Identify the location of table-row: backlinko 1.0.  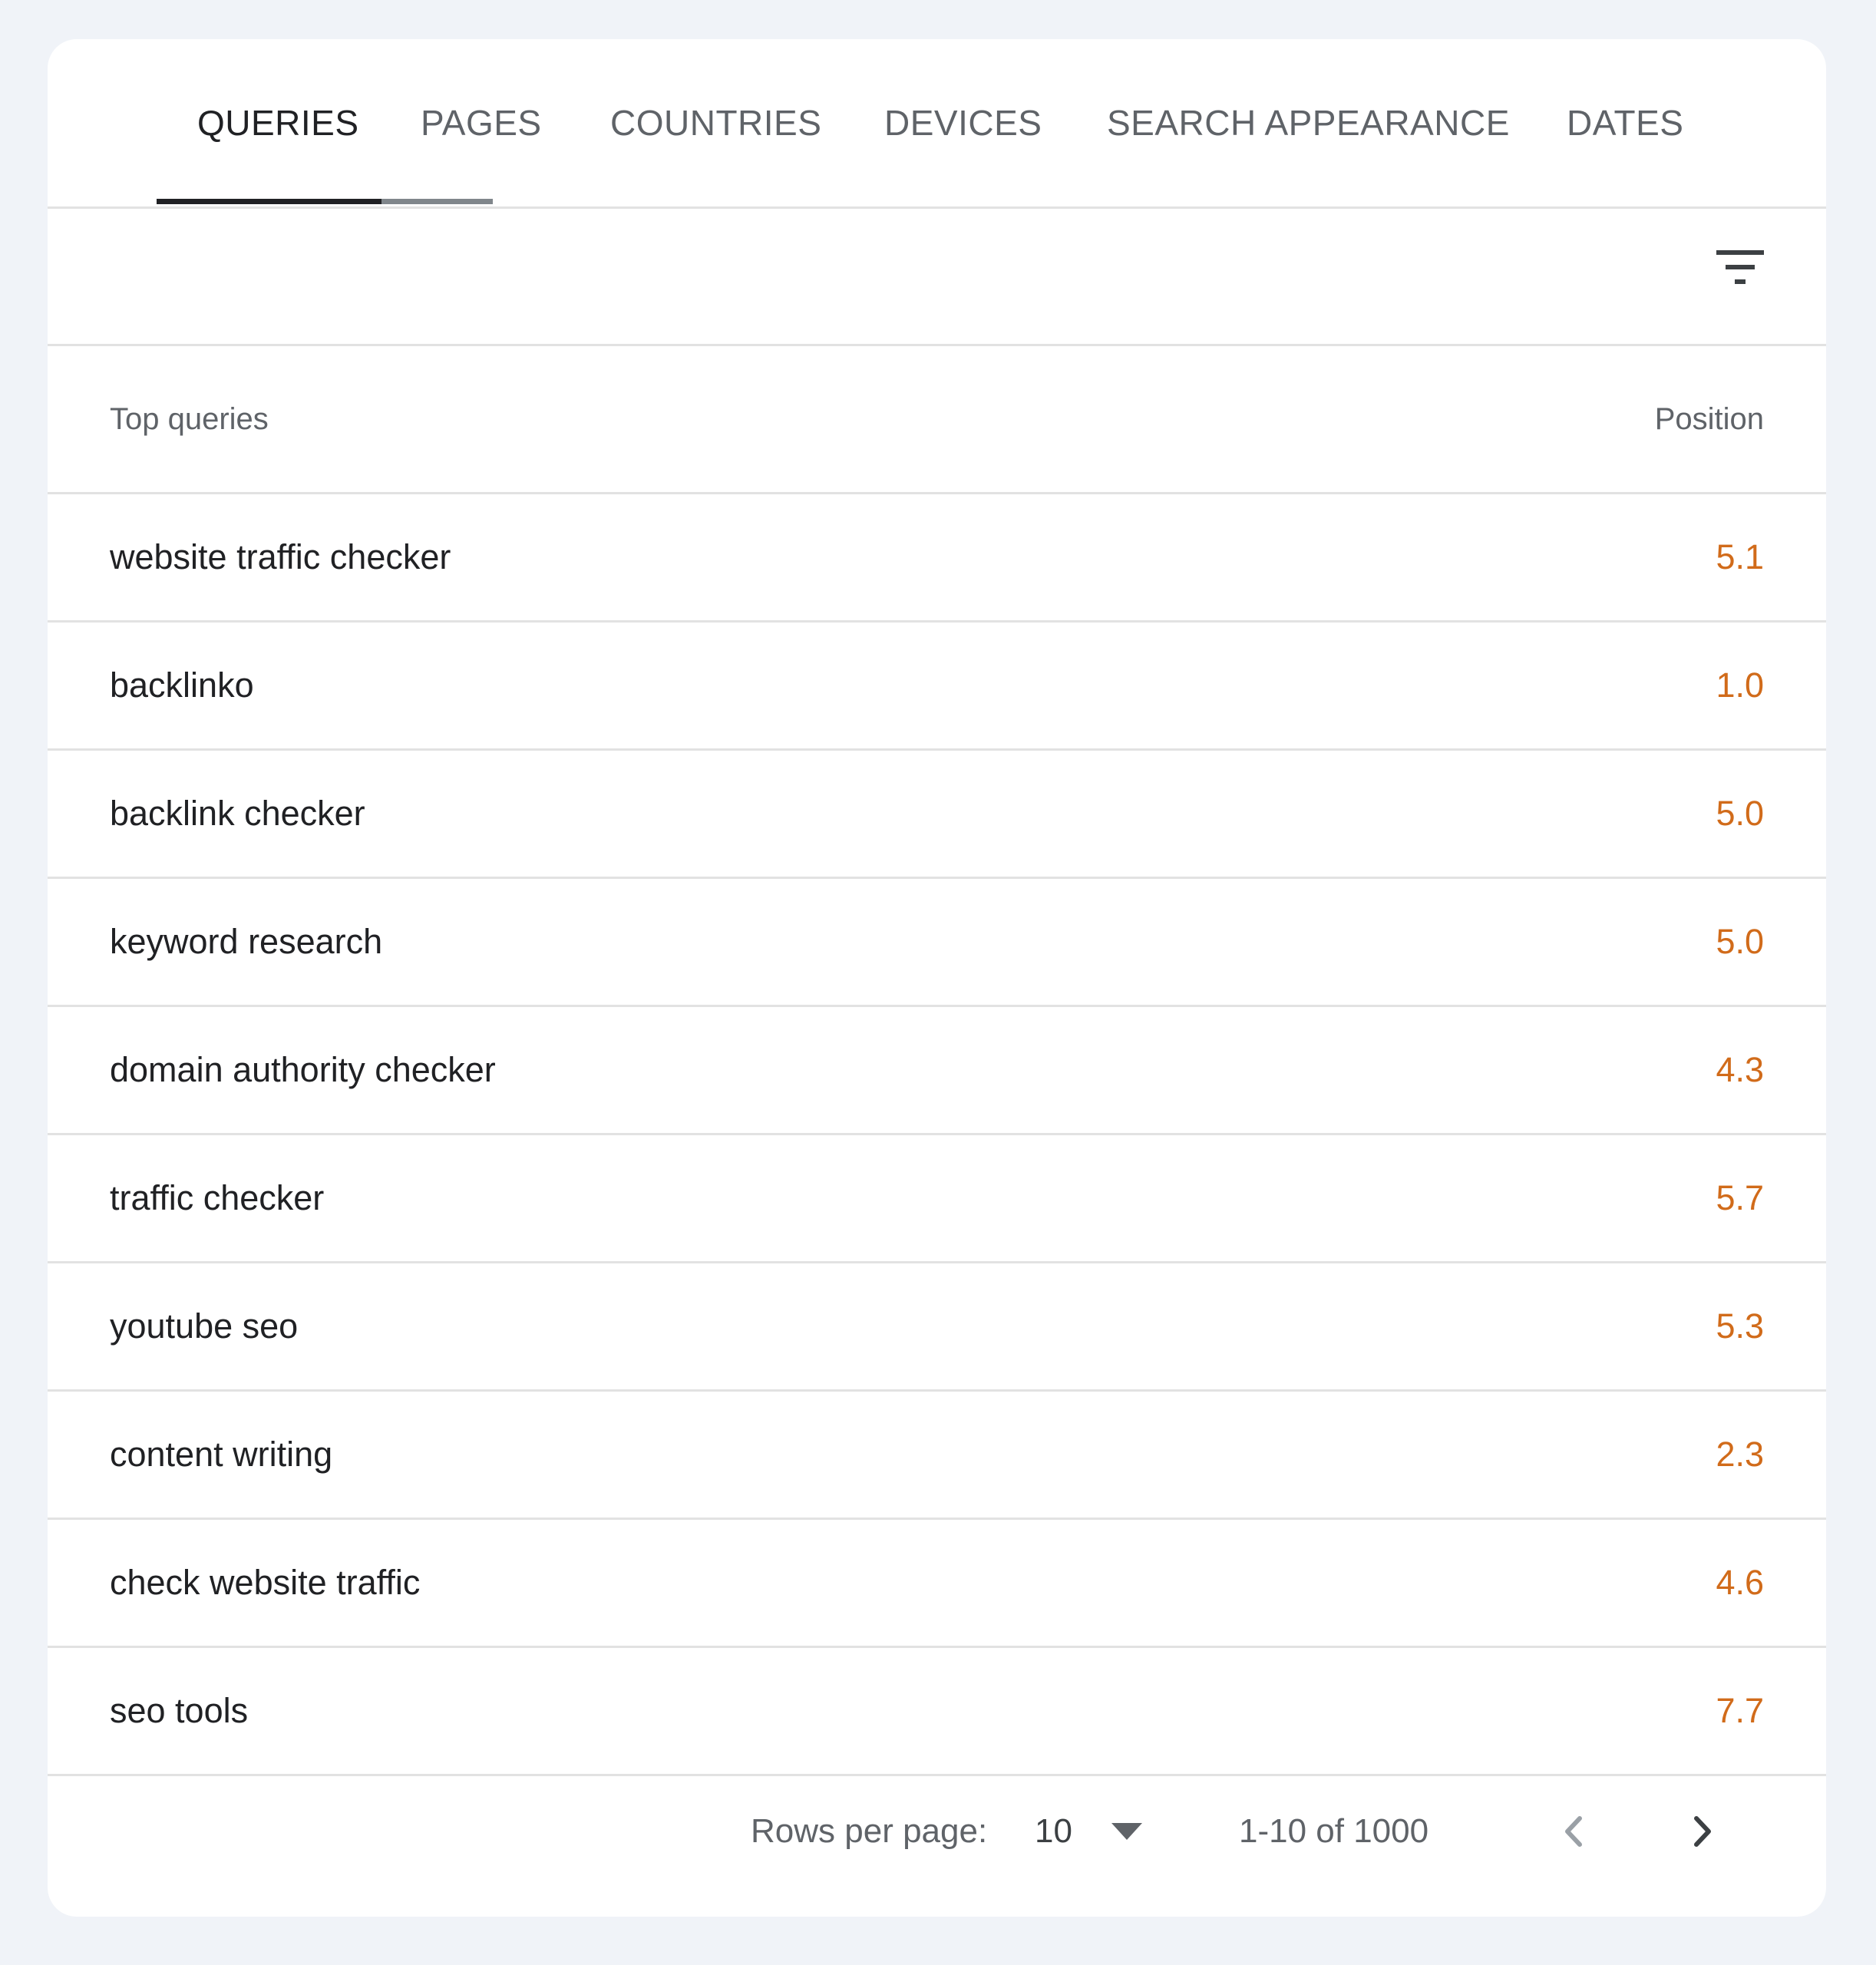
(937, 687).